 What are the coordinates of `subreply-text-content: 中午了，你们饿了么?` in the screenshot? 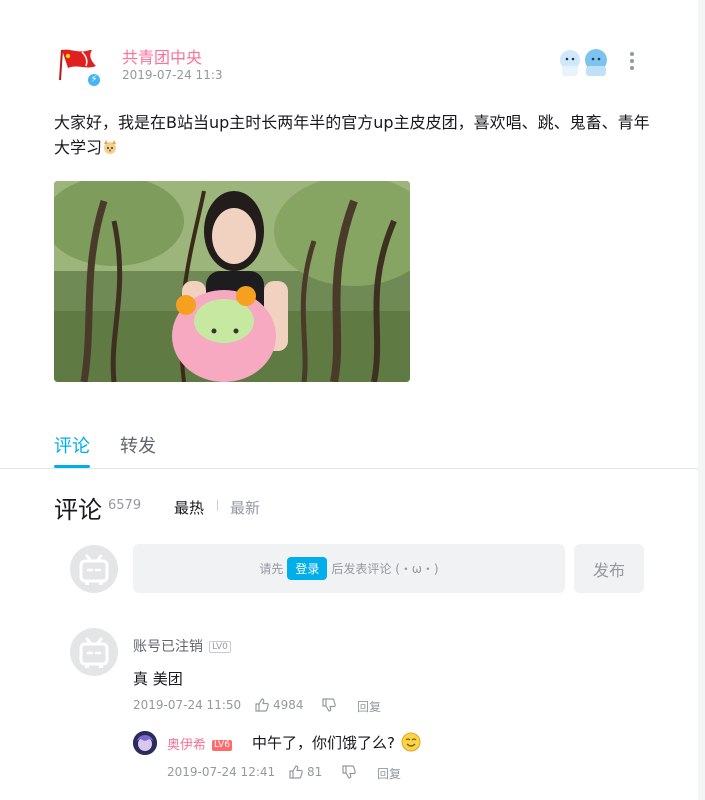 It's located at (323, 743).